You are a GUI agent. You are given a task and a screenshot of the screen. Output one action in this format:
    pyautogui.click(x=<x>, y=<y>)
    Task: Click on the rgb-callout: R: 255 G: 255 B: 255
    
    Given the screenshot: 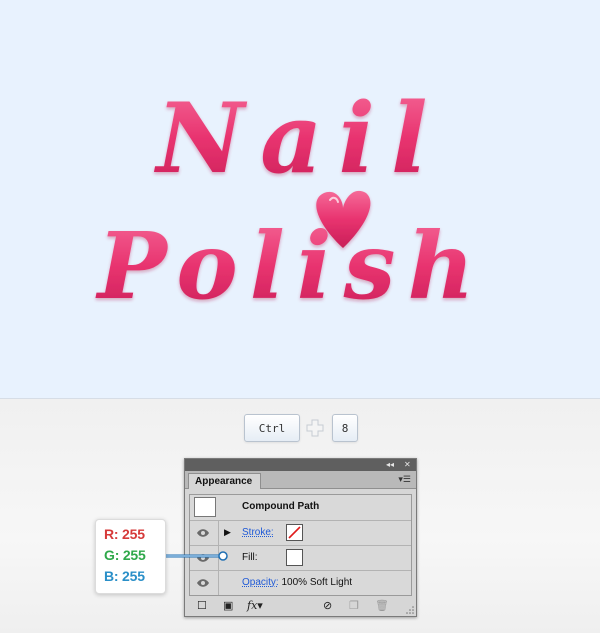 What is the action you would take?
    pyautogui.click(x=130, y=556)
    